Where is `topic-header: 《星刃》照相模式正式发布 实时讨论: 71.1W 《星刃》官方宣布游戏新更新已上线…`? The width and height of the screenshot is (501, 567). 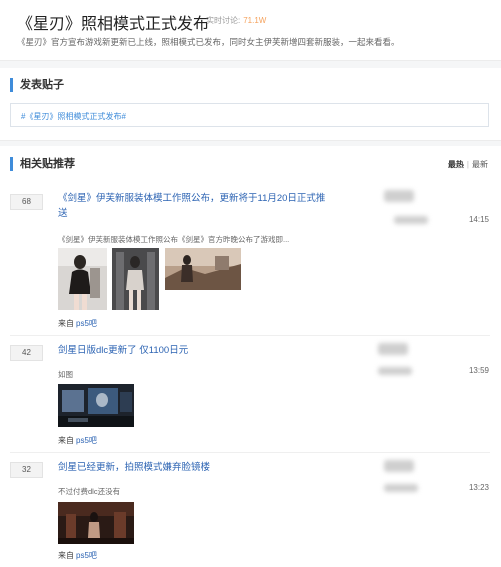 topic-header: 《星刃》照相模式正式发布 实时讨论: 71.1W 《星刃》官方宣布游戏新更新已上线… is located at coordinates (250, 30).